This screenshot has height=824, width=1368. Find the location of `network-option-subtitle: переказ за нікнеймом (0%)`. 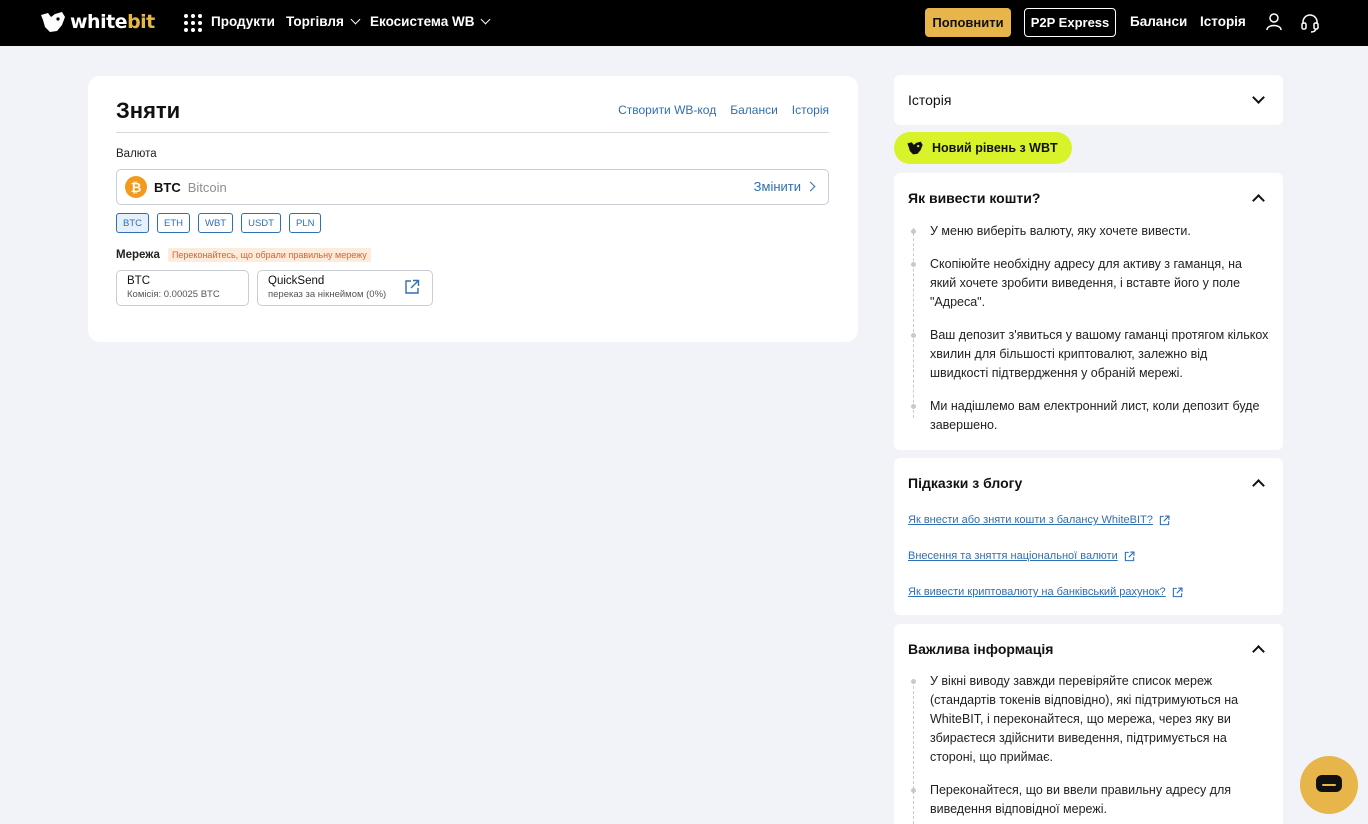

network-option-subtitle: переказ за нікнеймом (0%) is located at coordinates (327, 294).